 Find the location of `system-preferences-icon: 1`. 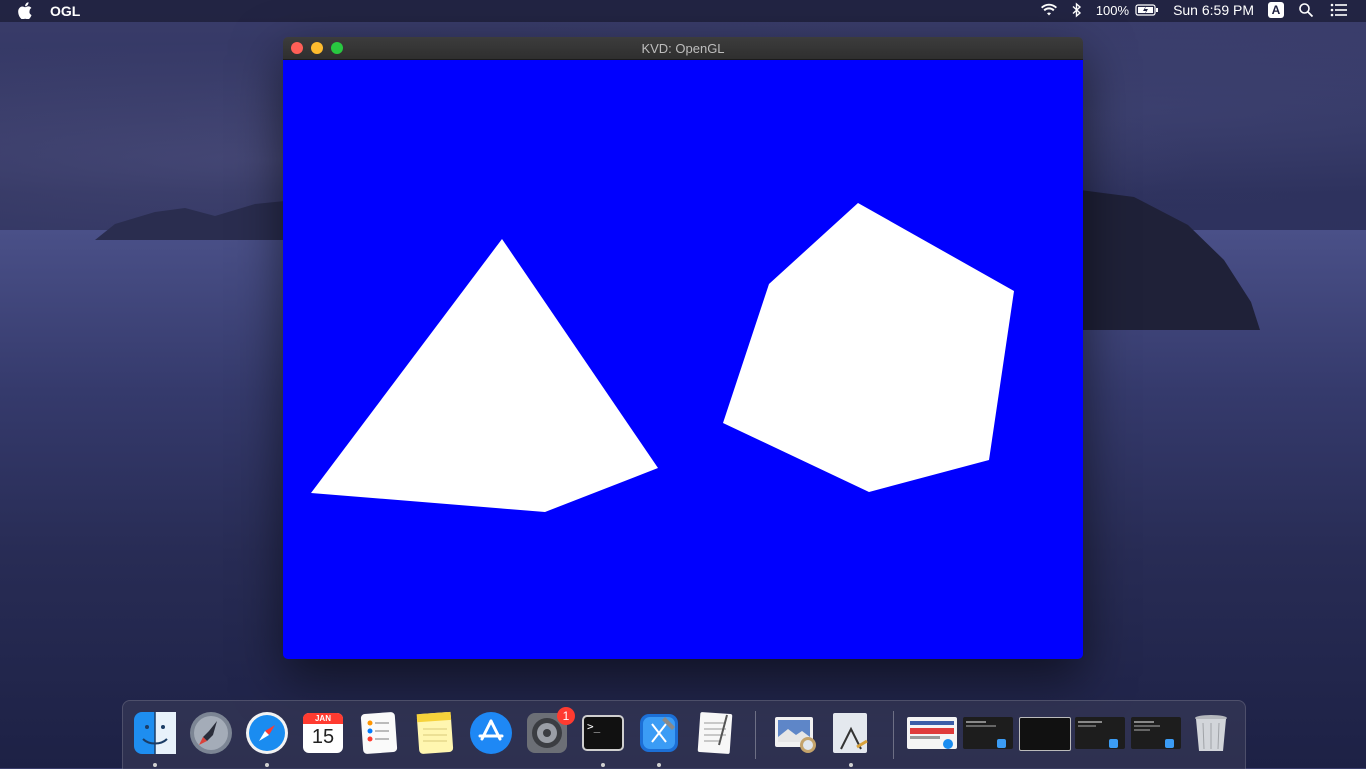

system-preferences-icon: 1 is located at coordinates (549, 732).